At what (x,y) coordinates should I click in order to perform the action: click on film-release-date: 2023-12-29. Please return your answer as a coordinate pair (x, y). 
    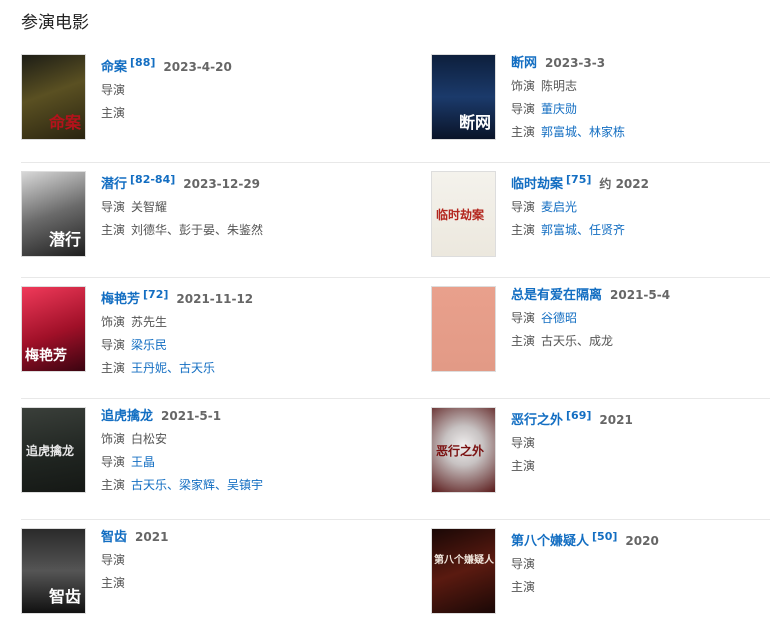
    Looking at the image, I should click on (222, 184).